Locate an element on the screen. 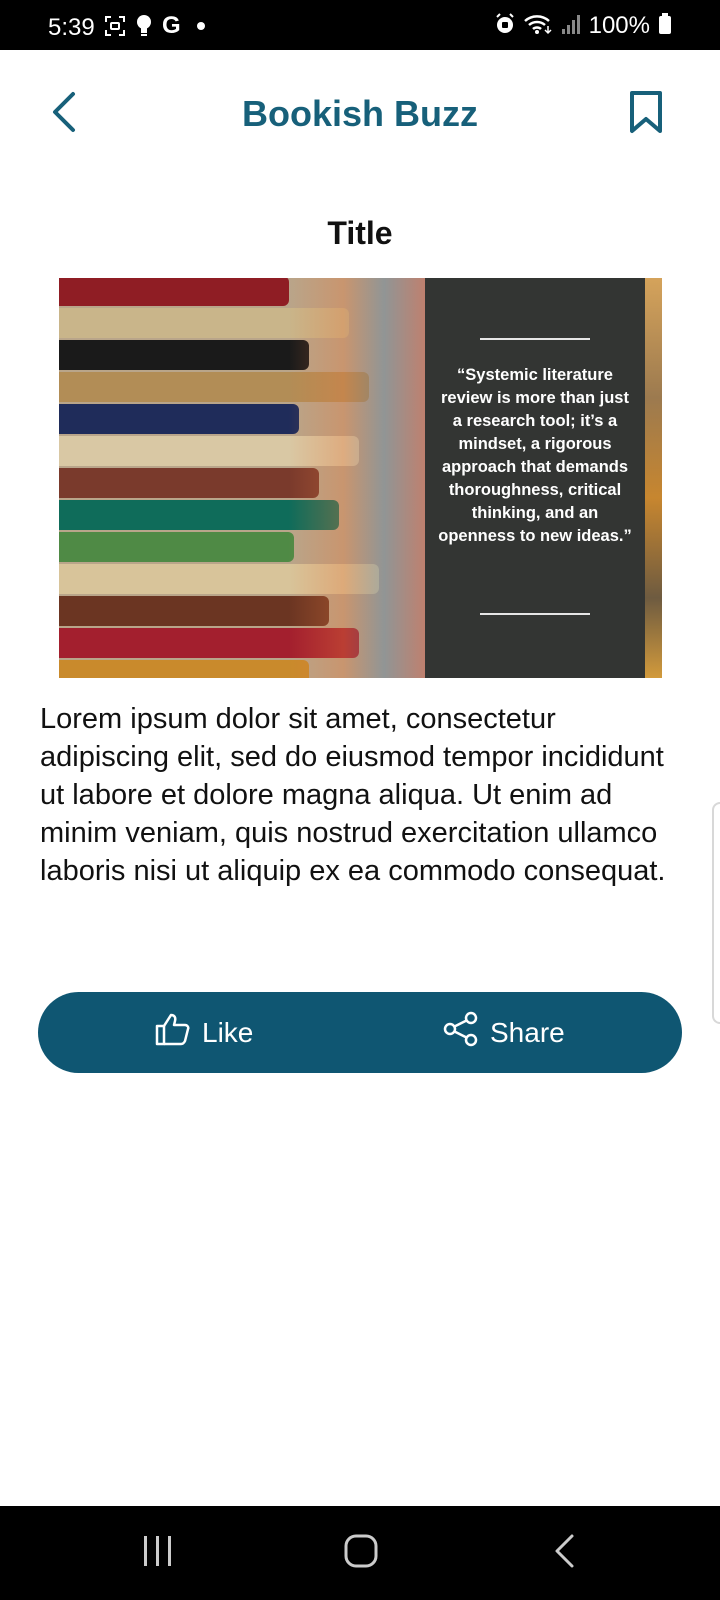  status-time: 5:39 is located at coordinates (71, 27).